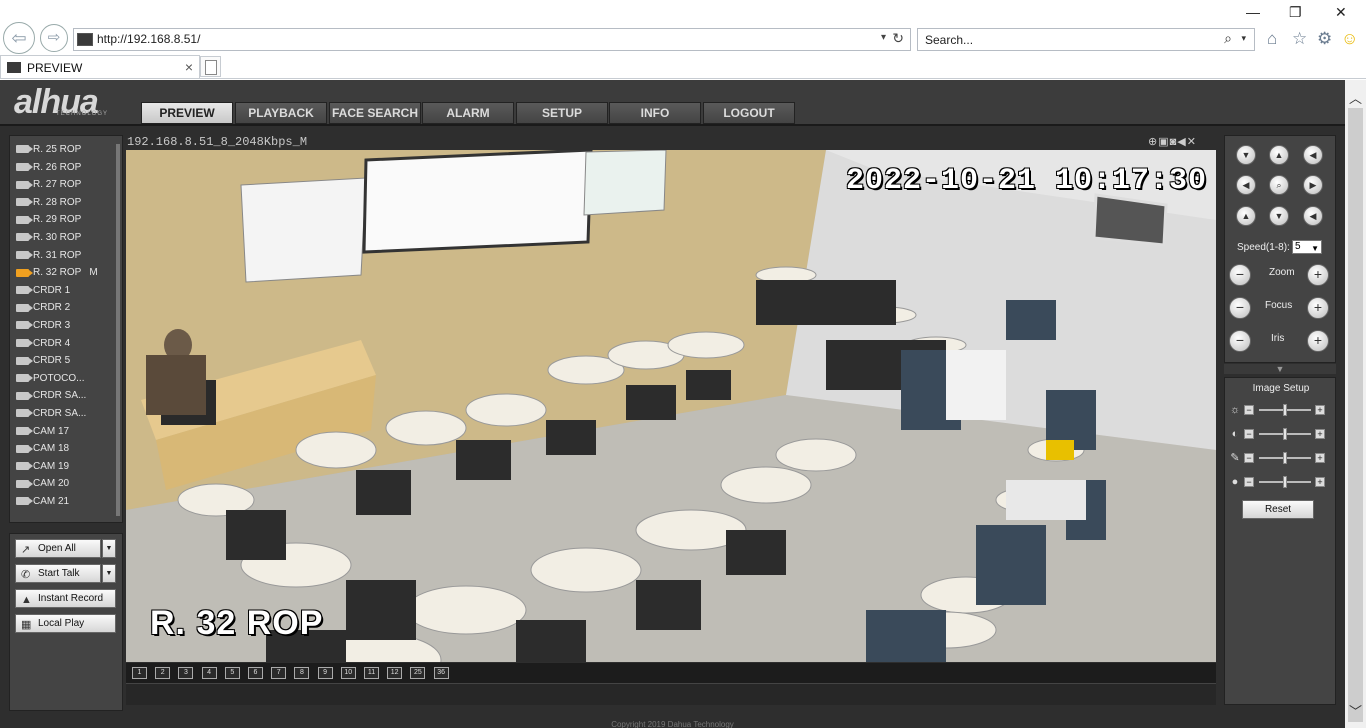  Describe the element at coordinates (109, 573) in the screenshot. I see `start-talk-dropdown: ▼` at that location.